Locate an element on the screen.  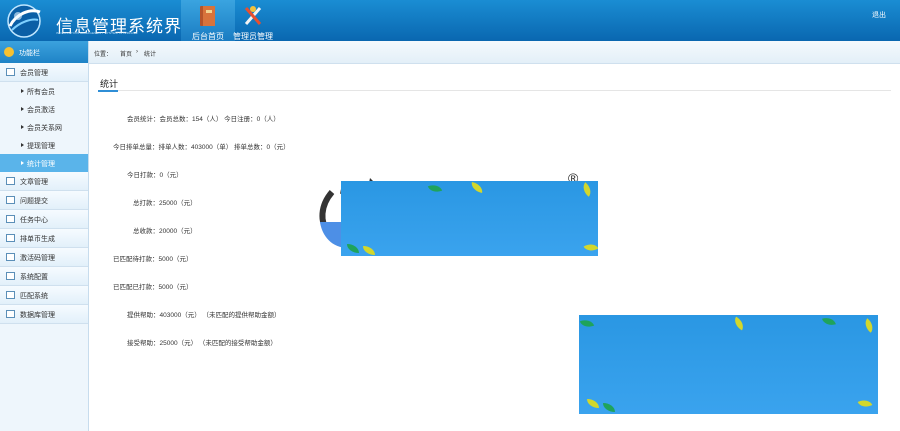
sub-item-label: 会员激活 is located at coordinates (41, 110).